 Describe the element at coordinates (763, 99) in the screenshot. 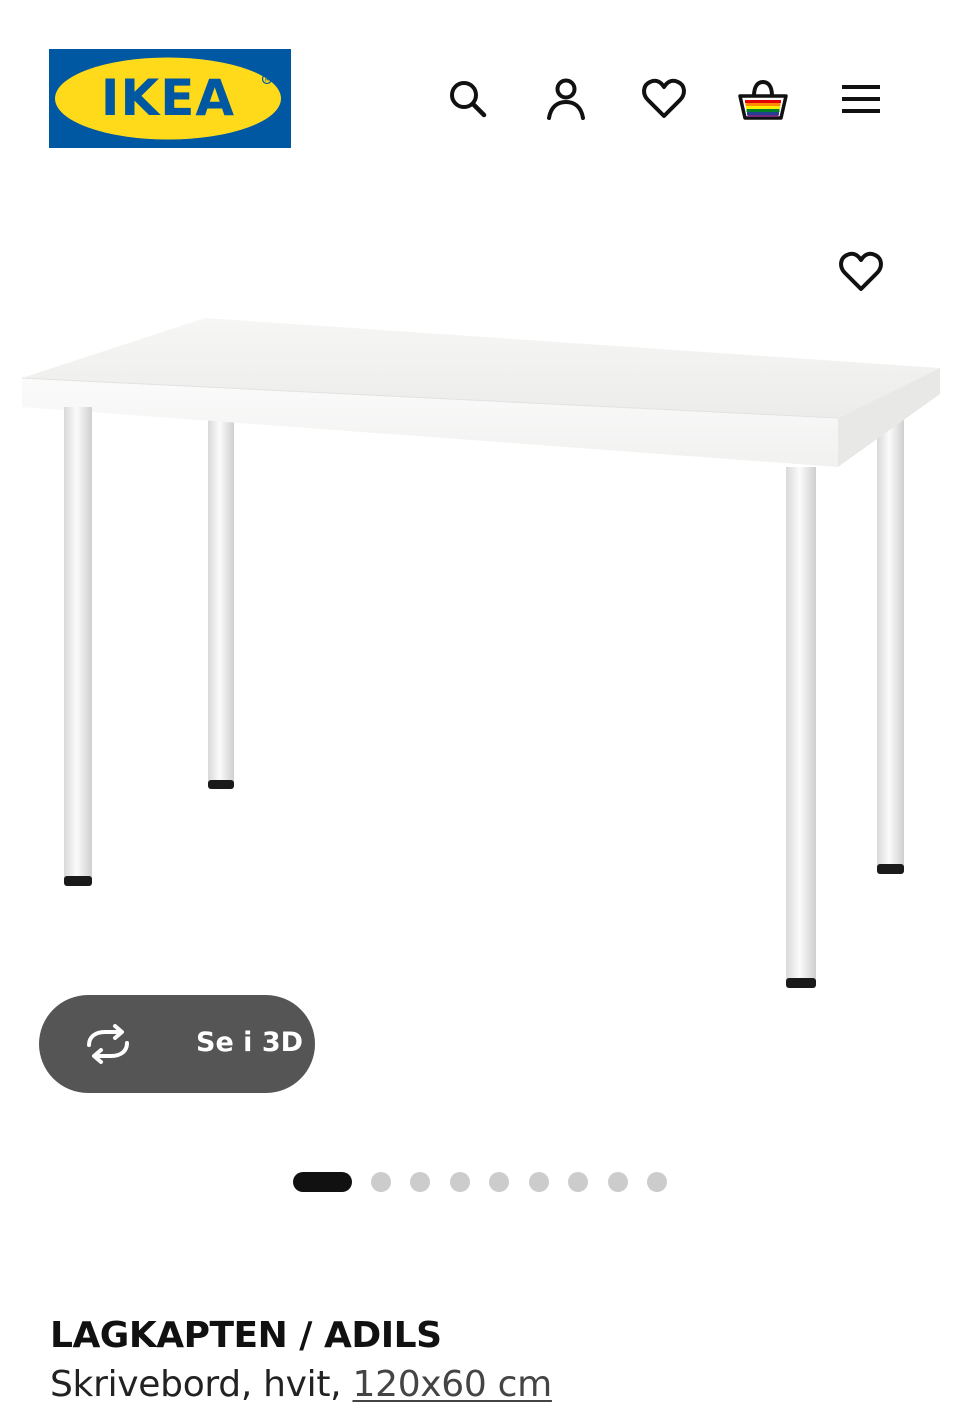

I see `shopping-basket-icon` at that location.